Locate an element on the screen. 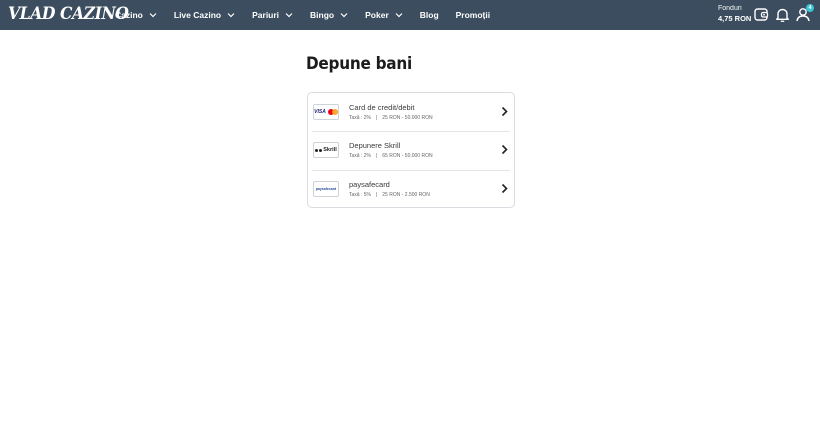 This screenshot has width=820, height=438. site-logo: VLAD CAZINO is located at coordinates (68, 14).